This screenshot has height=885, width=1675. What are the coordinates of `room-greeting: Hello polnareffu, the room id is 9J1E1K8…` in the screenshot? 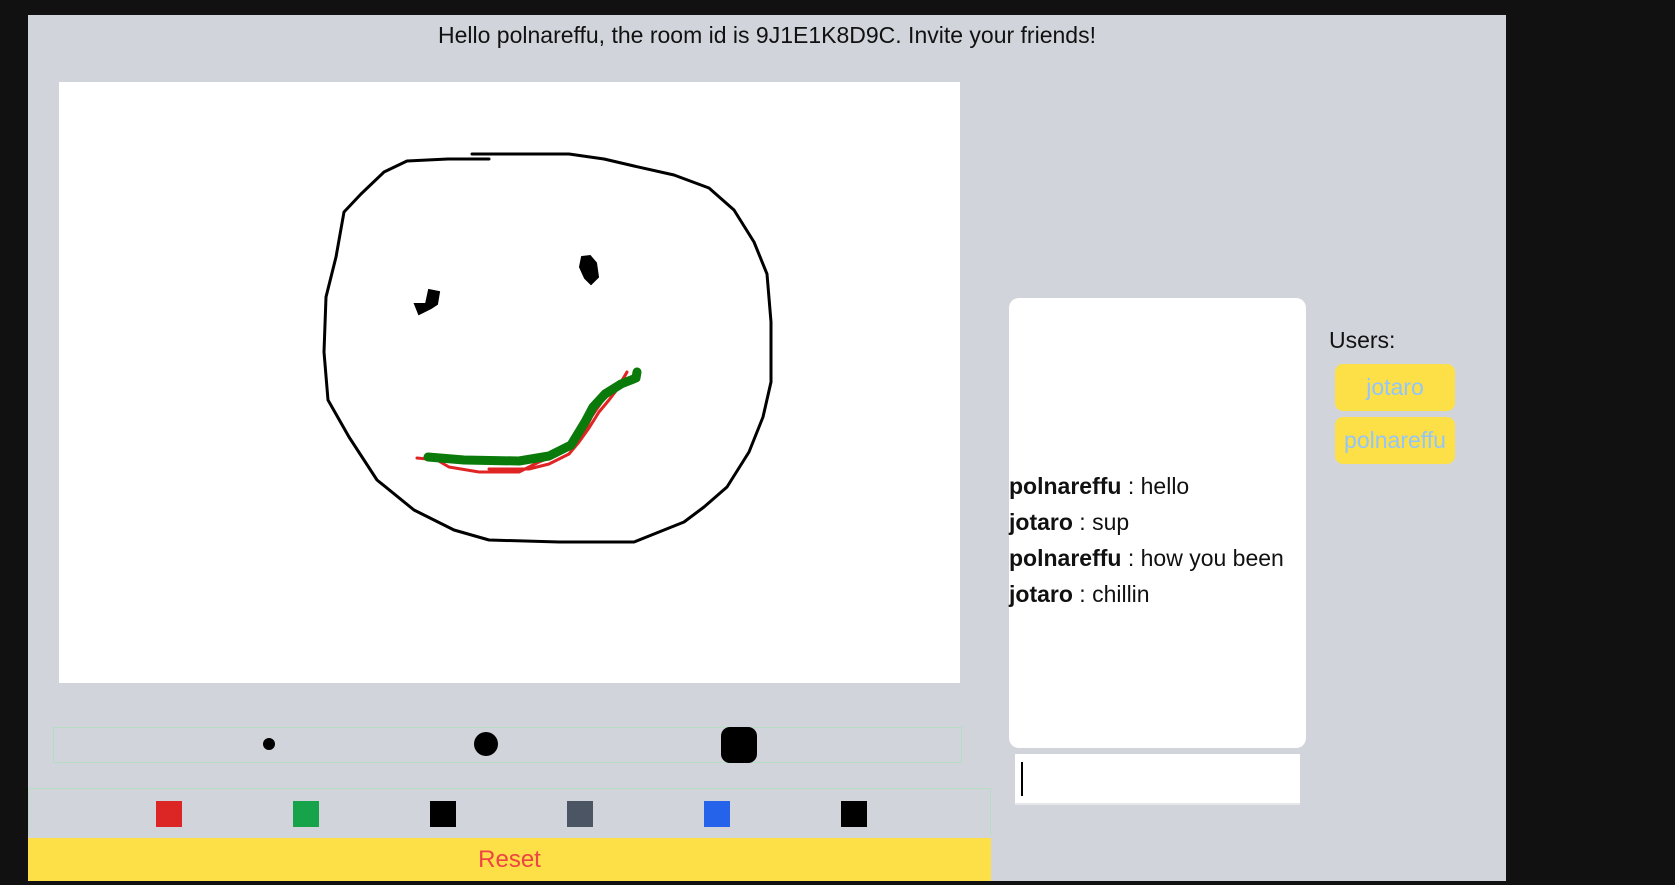 It's located at (767, 35).